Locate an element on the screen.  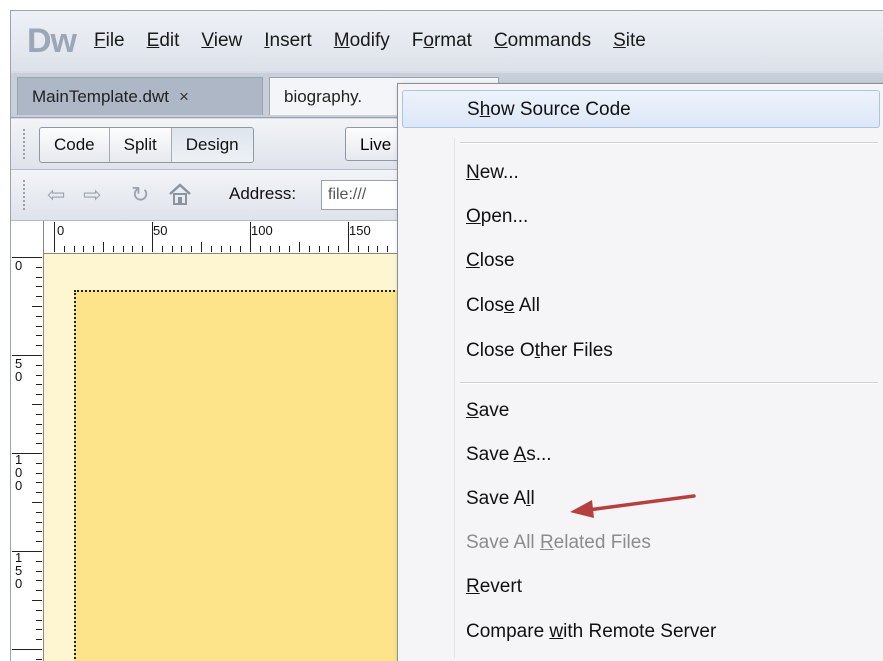
menu-item-close-other-files: Close Other Files is located at coordinates (641, 351).